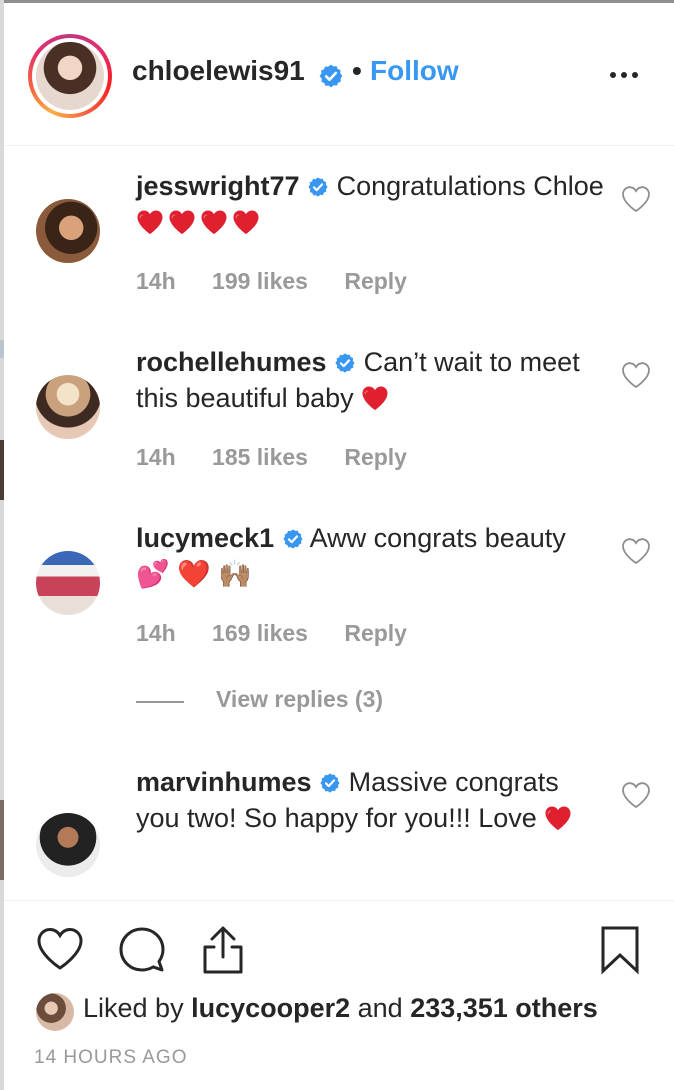 The image size is (674, 1090). What do you see at coordinates (371, 204) in the screenshot?
I see `comment-text: jesswright77 Congratulations Chloe` at bounding box center [371, 204].